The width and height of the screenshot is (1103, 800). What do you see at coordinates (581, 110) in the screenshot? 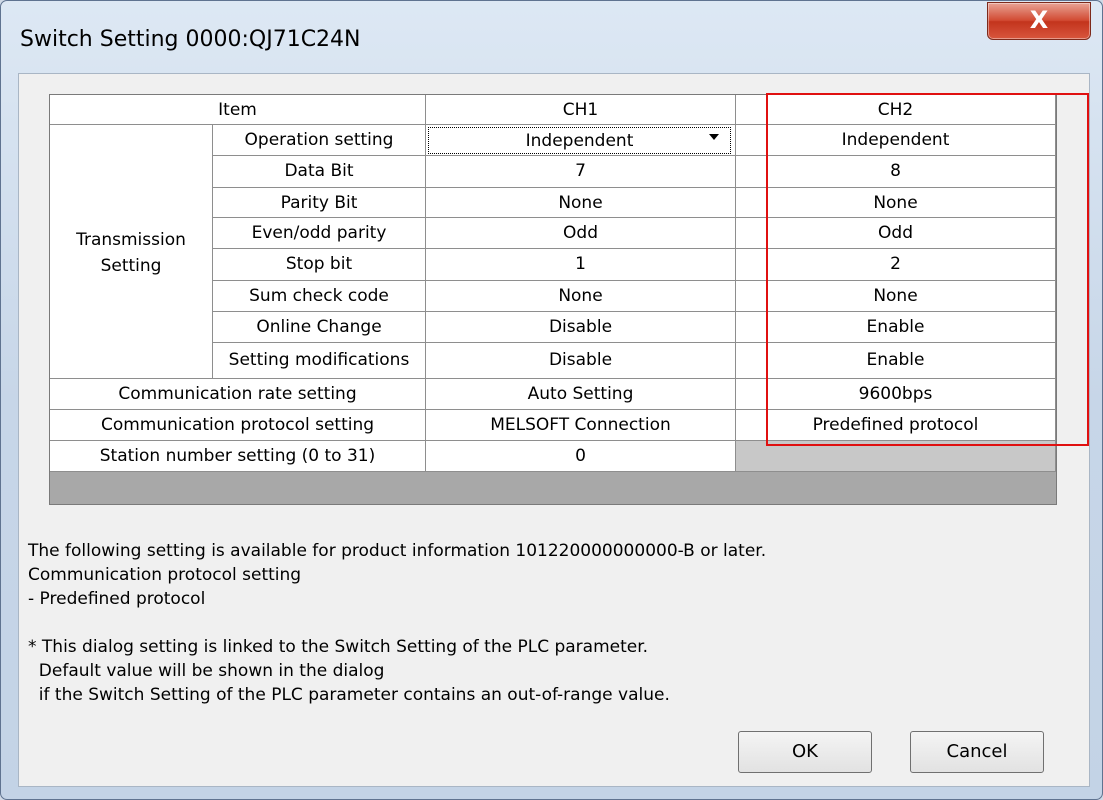
I see `header-ch1: CH1` at bounding box center [581, 110].